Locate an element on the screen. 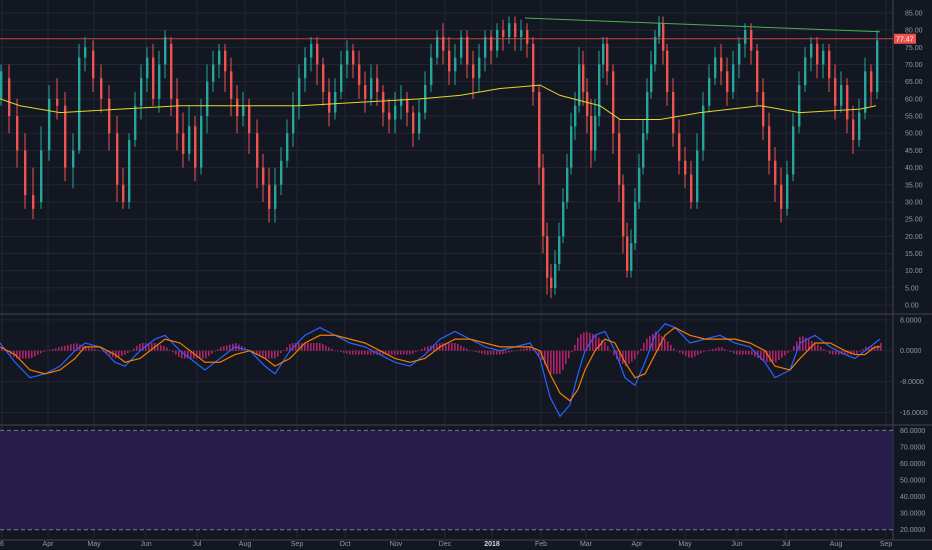 The width and height of the screenshot is (932, 550). rsi-tick-label: 40.0000 is located at coordinates (912, 497).